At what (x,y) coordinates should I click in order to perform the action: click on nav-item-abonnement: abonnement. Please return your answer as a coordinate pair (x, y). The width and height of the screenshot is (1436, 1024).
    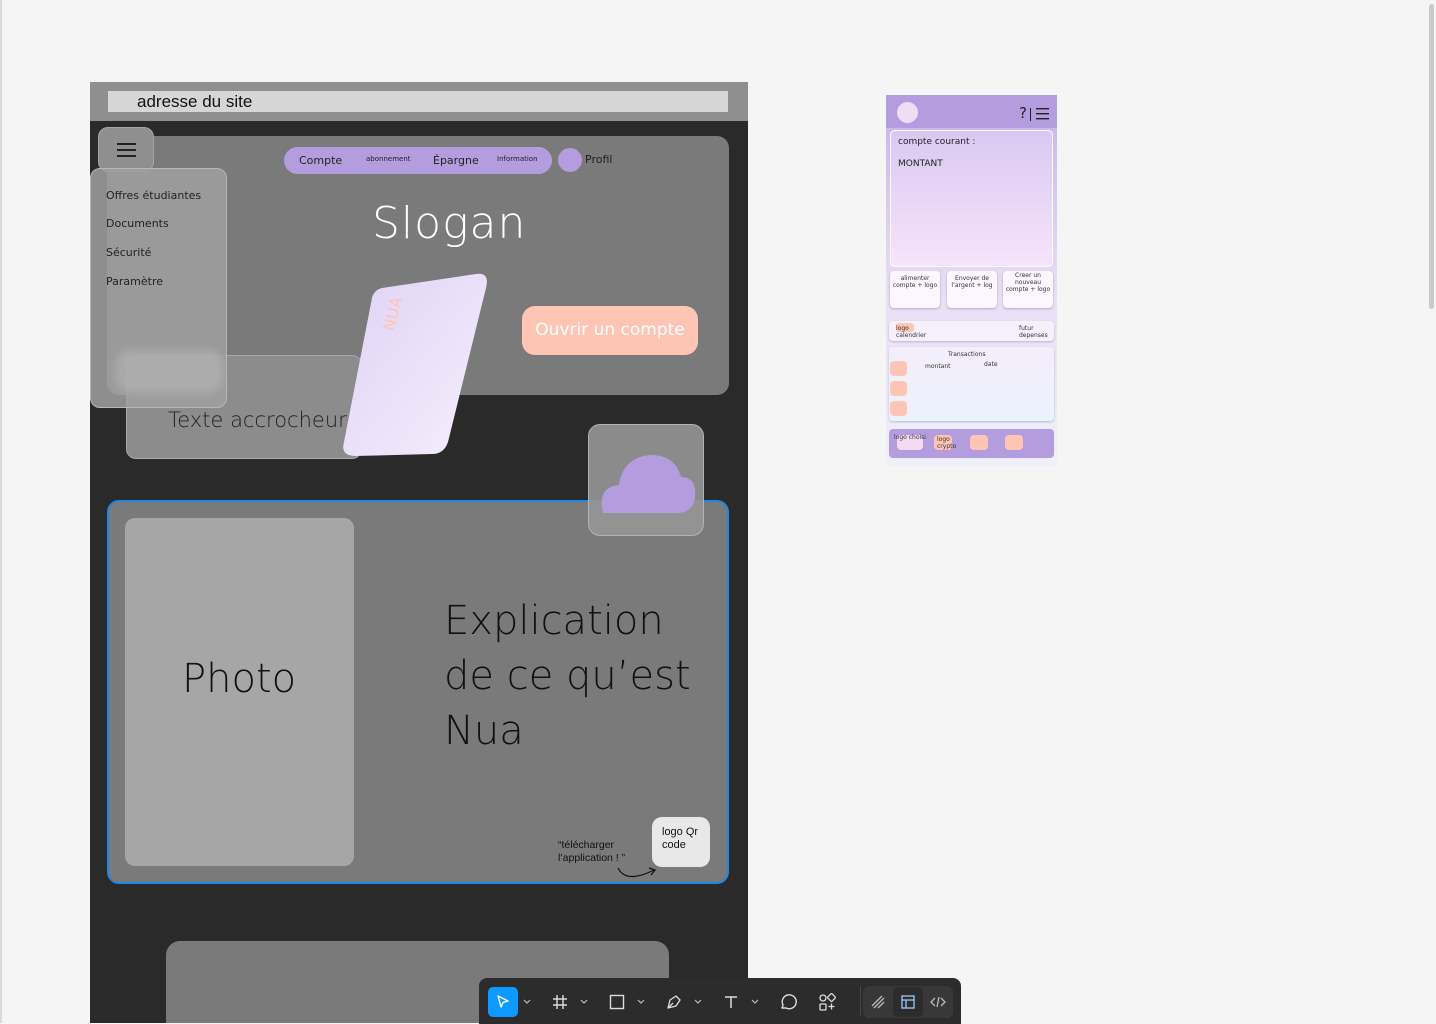
    Looking at the image, I should click on (388, 159).